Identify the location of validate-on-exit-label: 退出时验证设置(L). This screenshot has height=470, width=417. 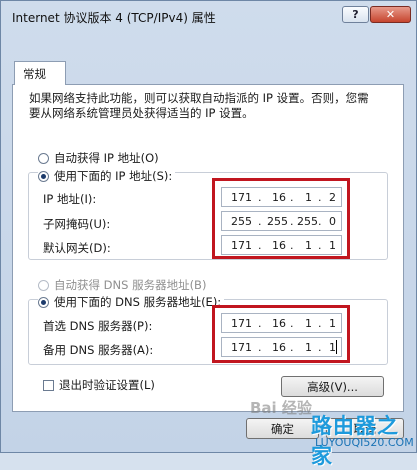
(107, 385).